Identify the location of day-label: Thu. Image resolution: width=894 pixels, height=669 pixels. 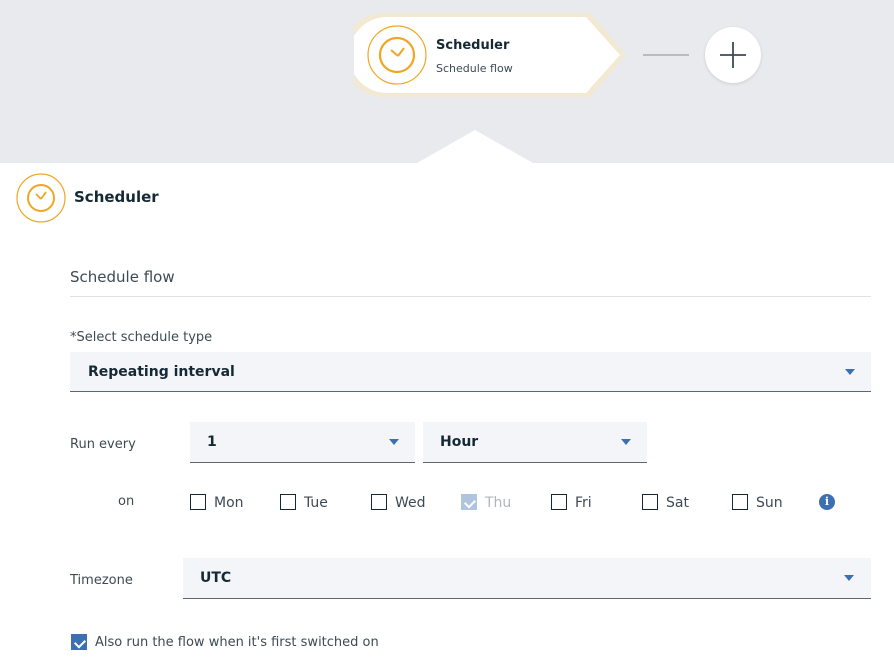
(498, 503).